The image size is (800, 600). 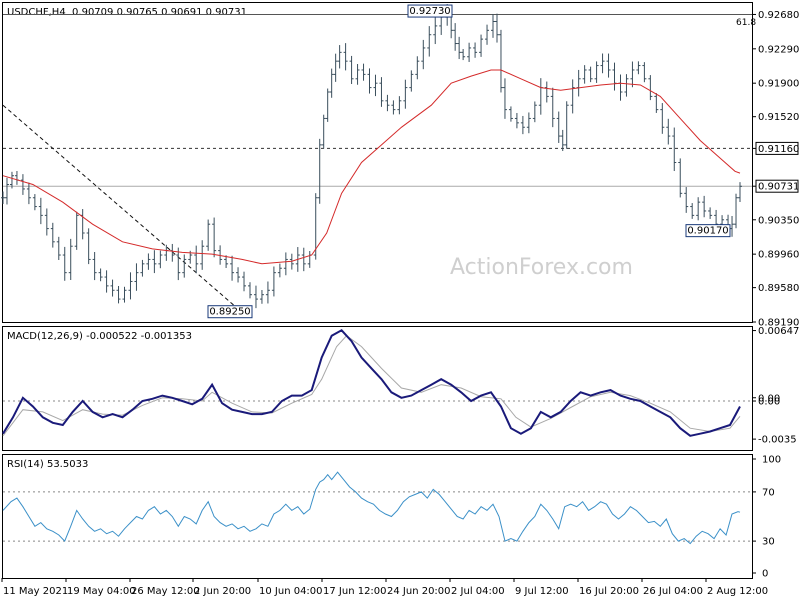 What do you see at coordinates (737, 591) in the screenshot?
I see `x-tick-label: 2 Aug 12:00` at bounding box center [737, 591].